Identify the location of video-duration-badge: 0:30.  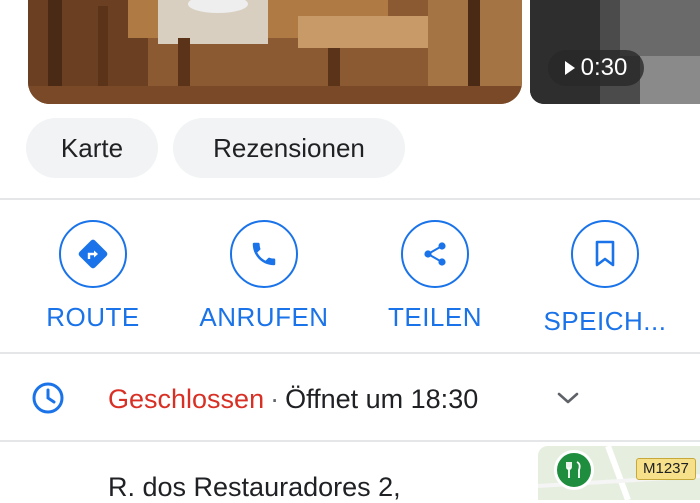
(596, 68).